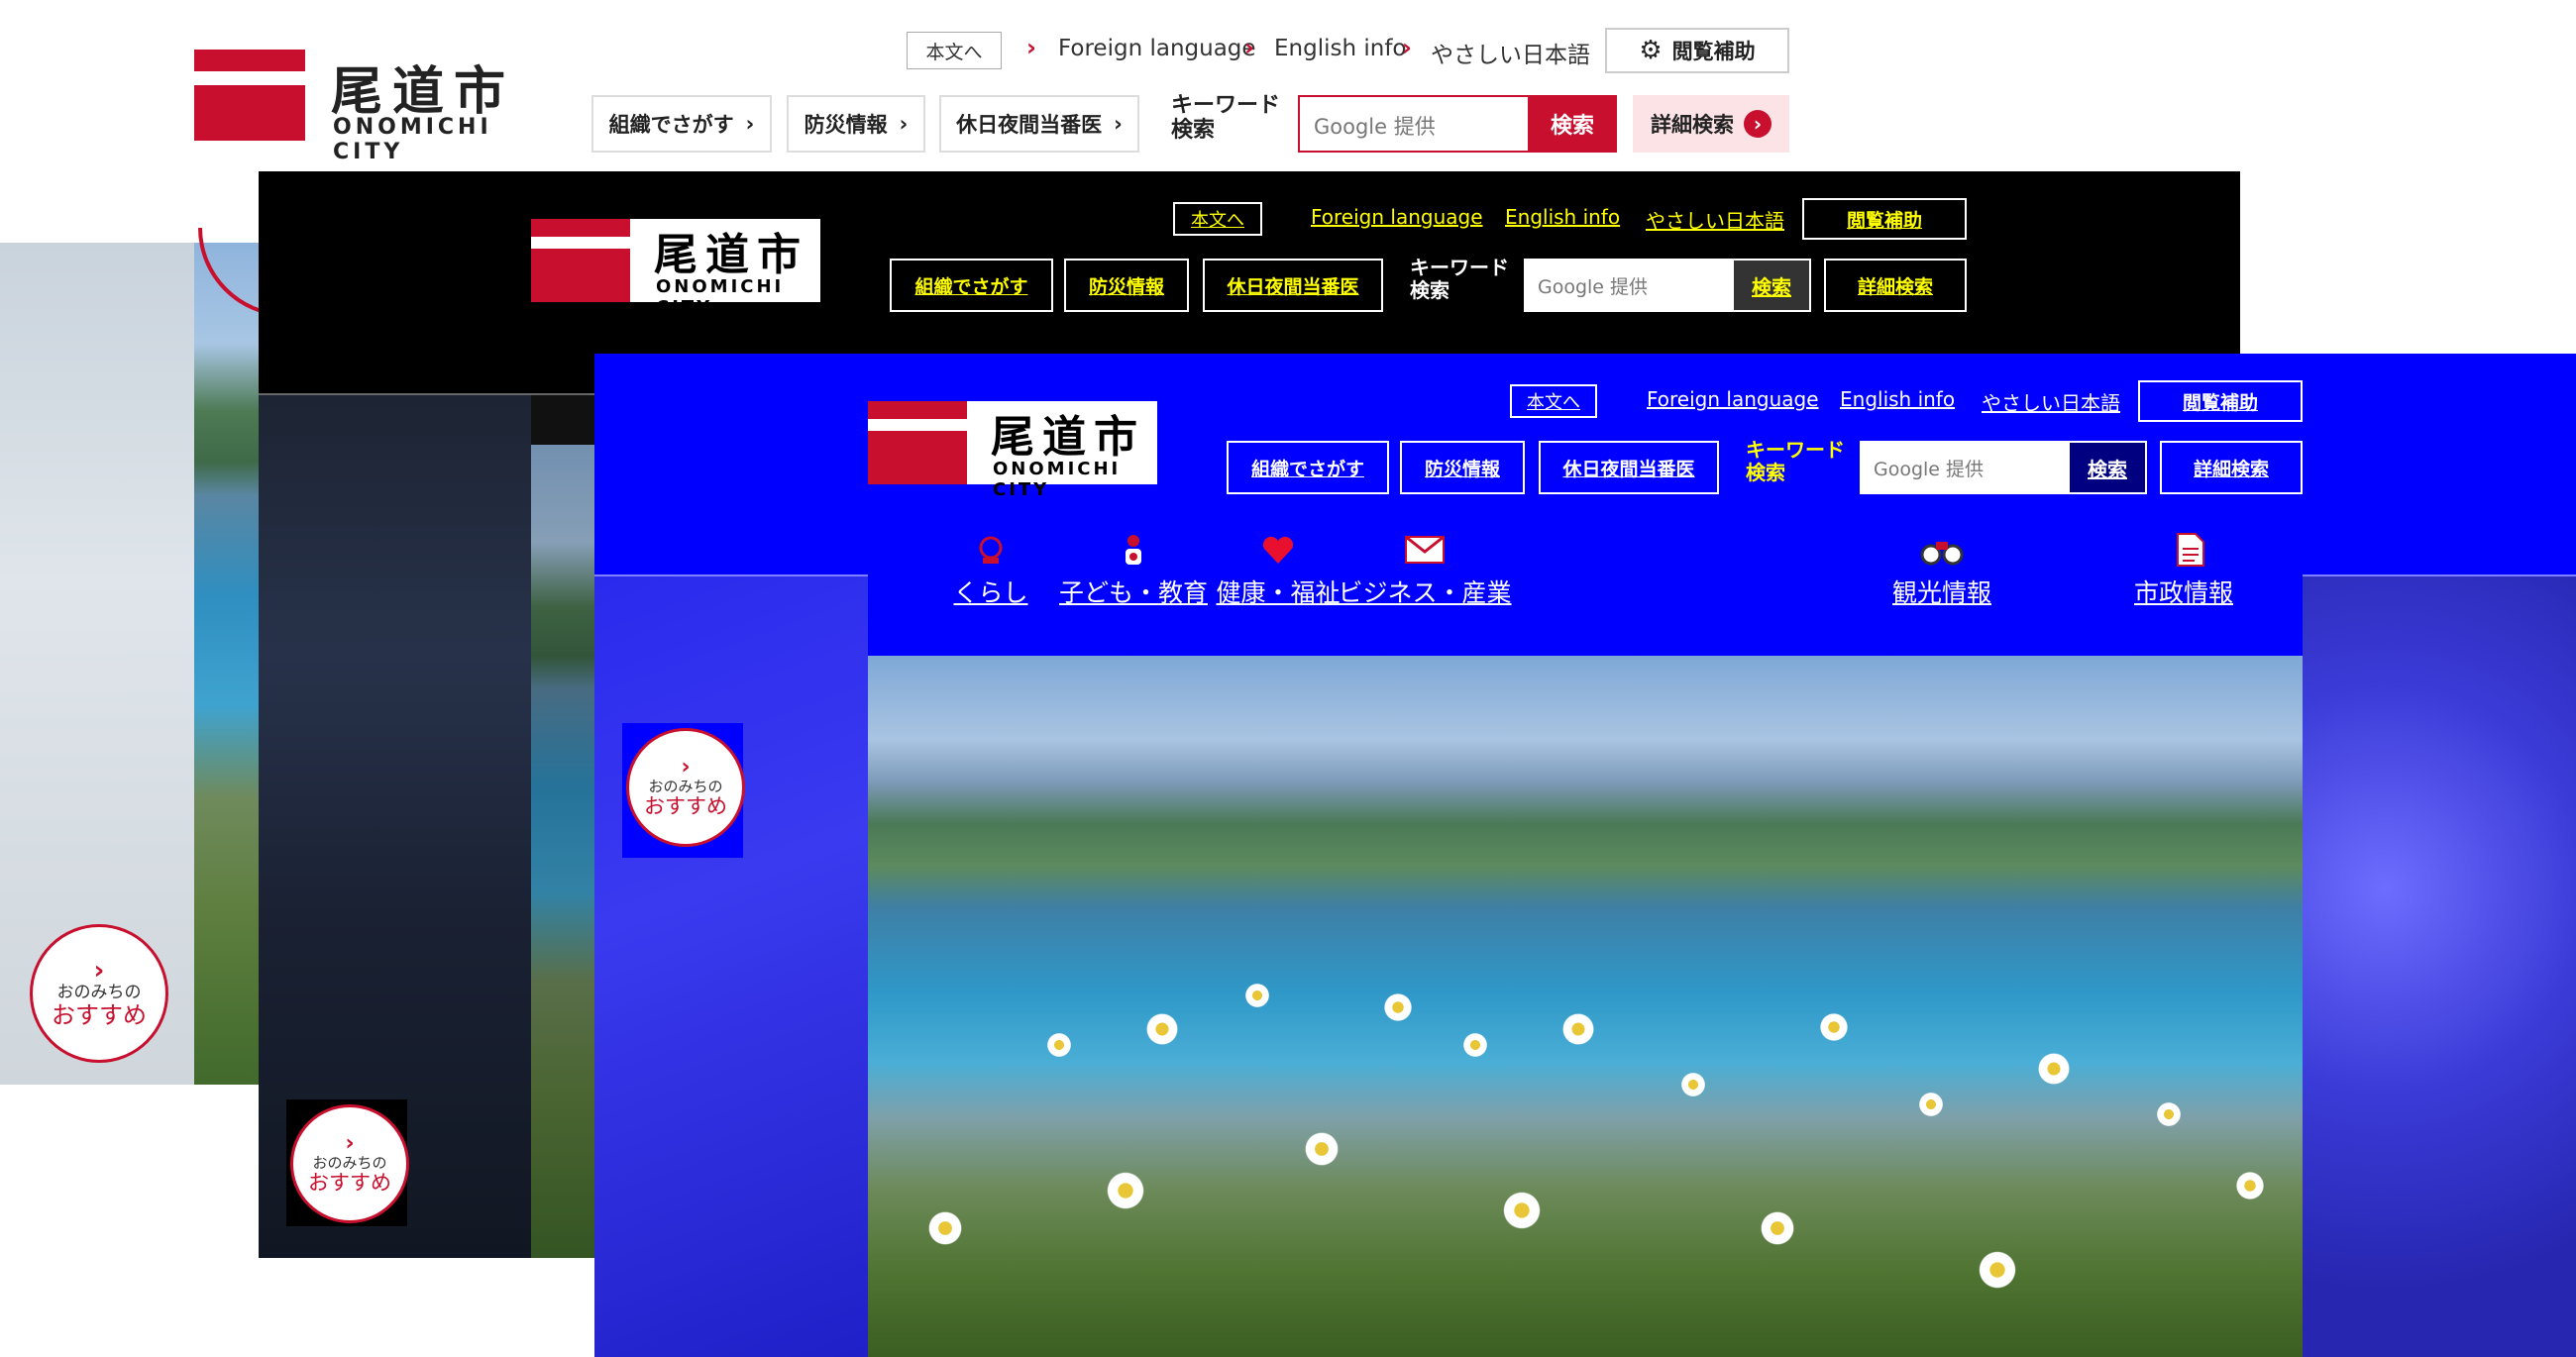  What do you see at coordinates (1692, 125) in the screenshot?
I see `advanced-search-label: 詳細検索` at bounding box center [1692, 125].